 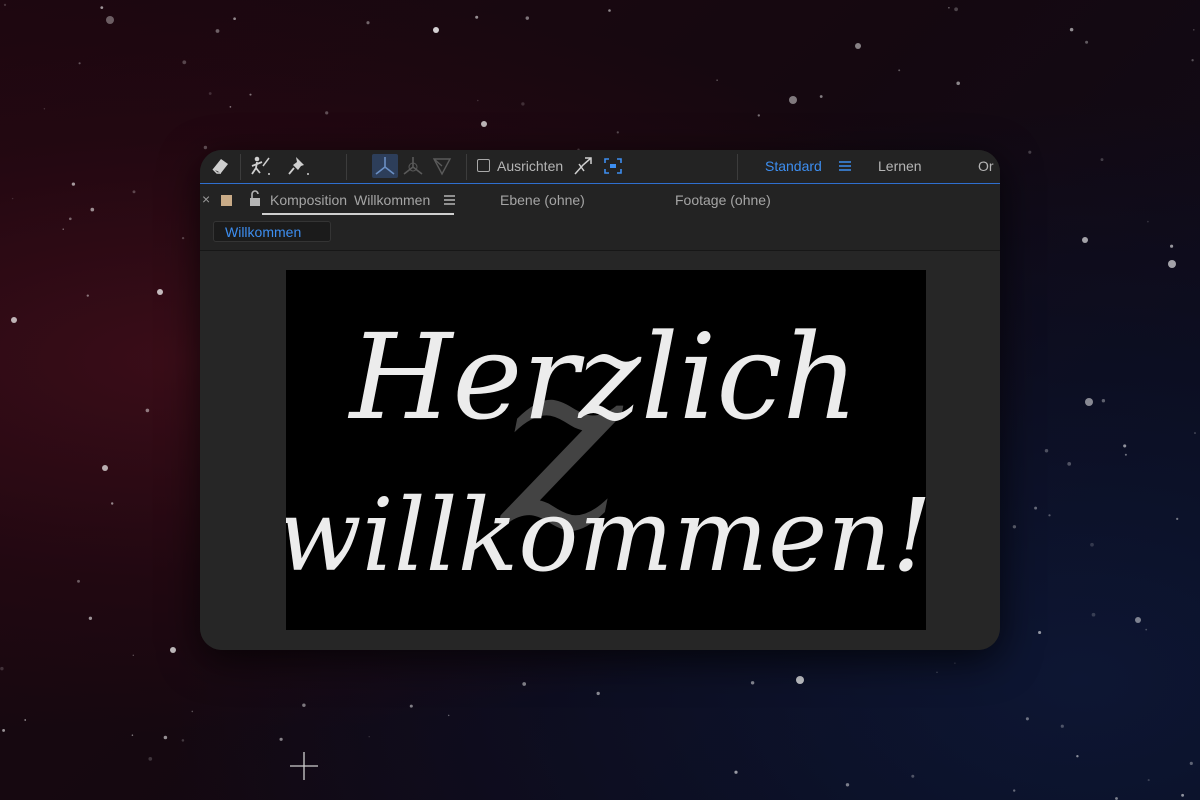 What do you see at coordinates (606, 535) in the screenshot?
I see `headline-line-2: willkommen!` at bounding box center [606, 535].